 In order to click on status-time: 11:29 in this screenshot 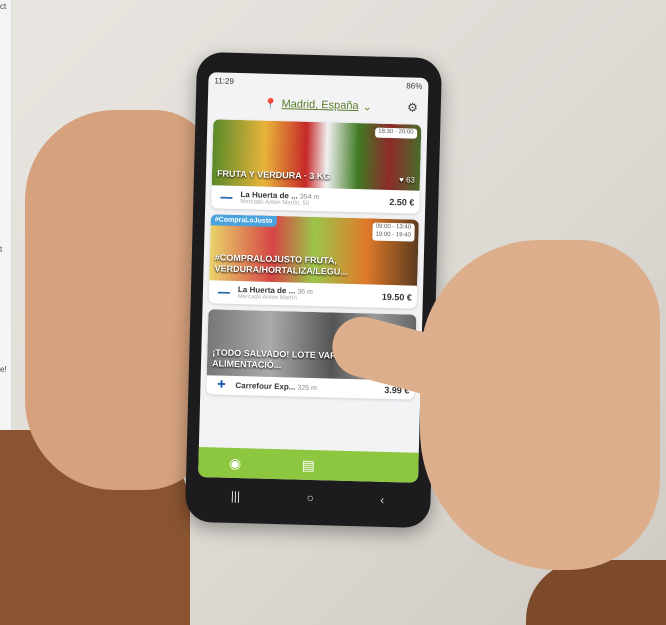, I will do `click(224, 80)`.